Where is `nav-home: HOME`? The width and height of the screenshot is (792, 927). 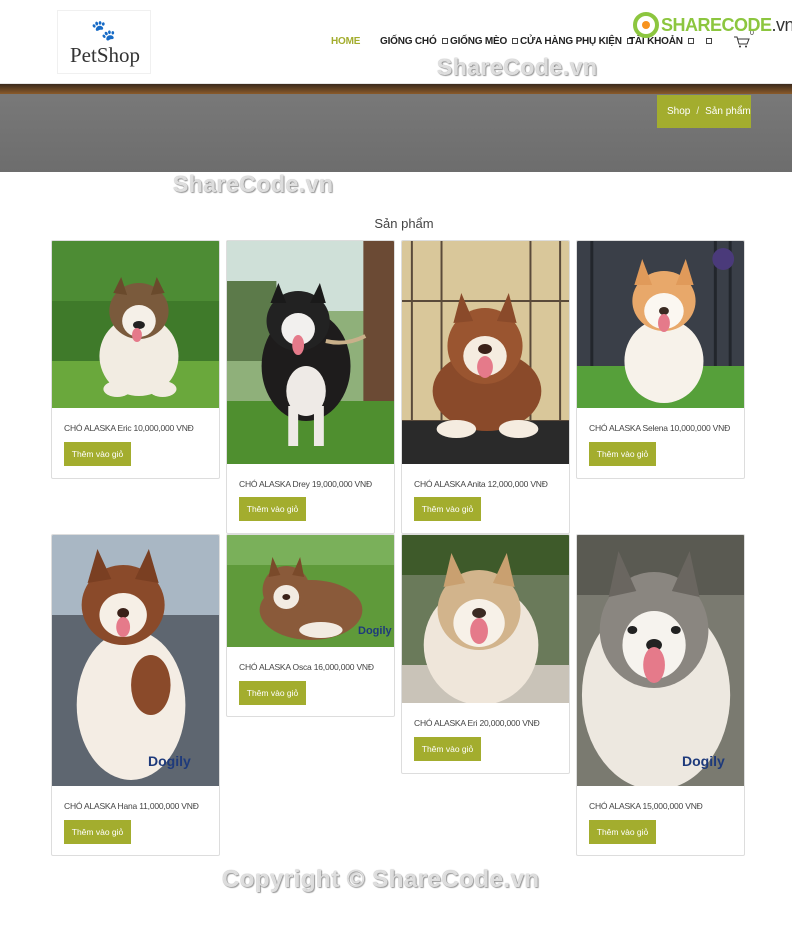 nav-home: HOME is located at coordinates (345, 41).